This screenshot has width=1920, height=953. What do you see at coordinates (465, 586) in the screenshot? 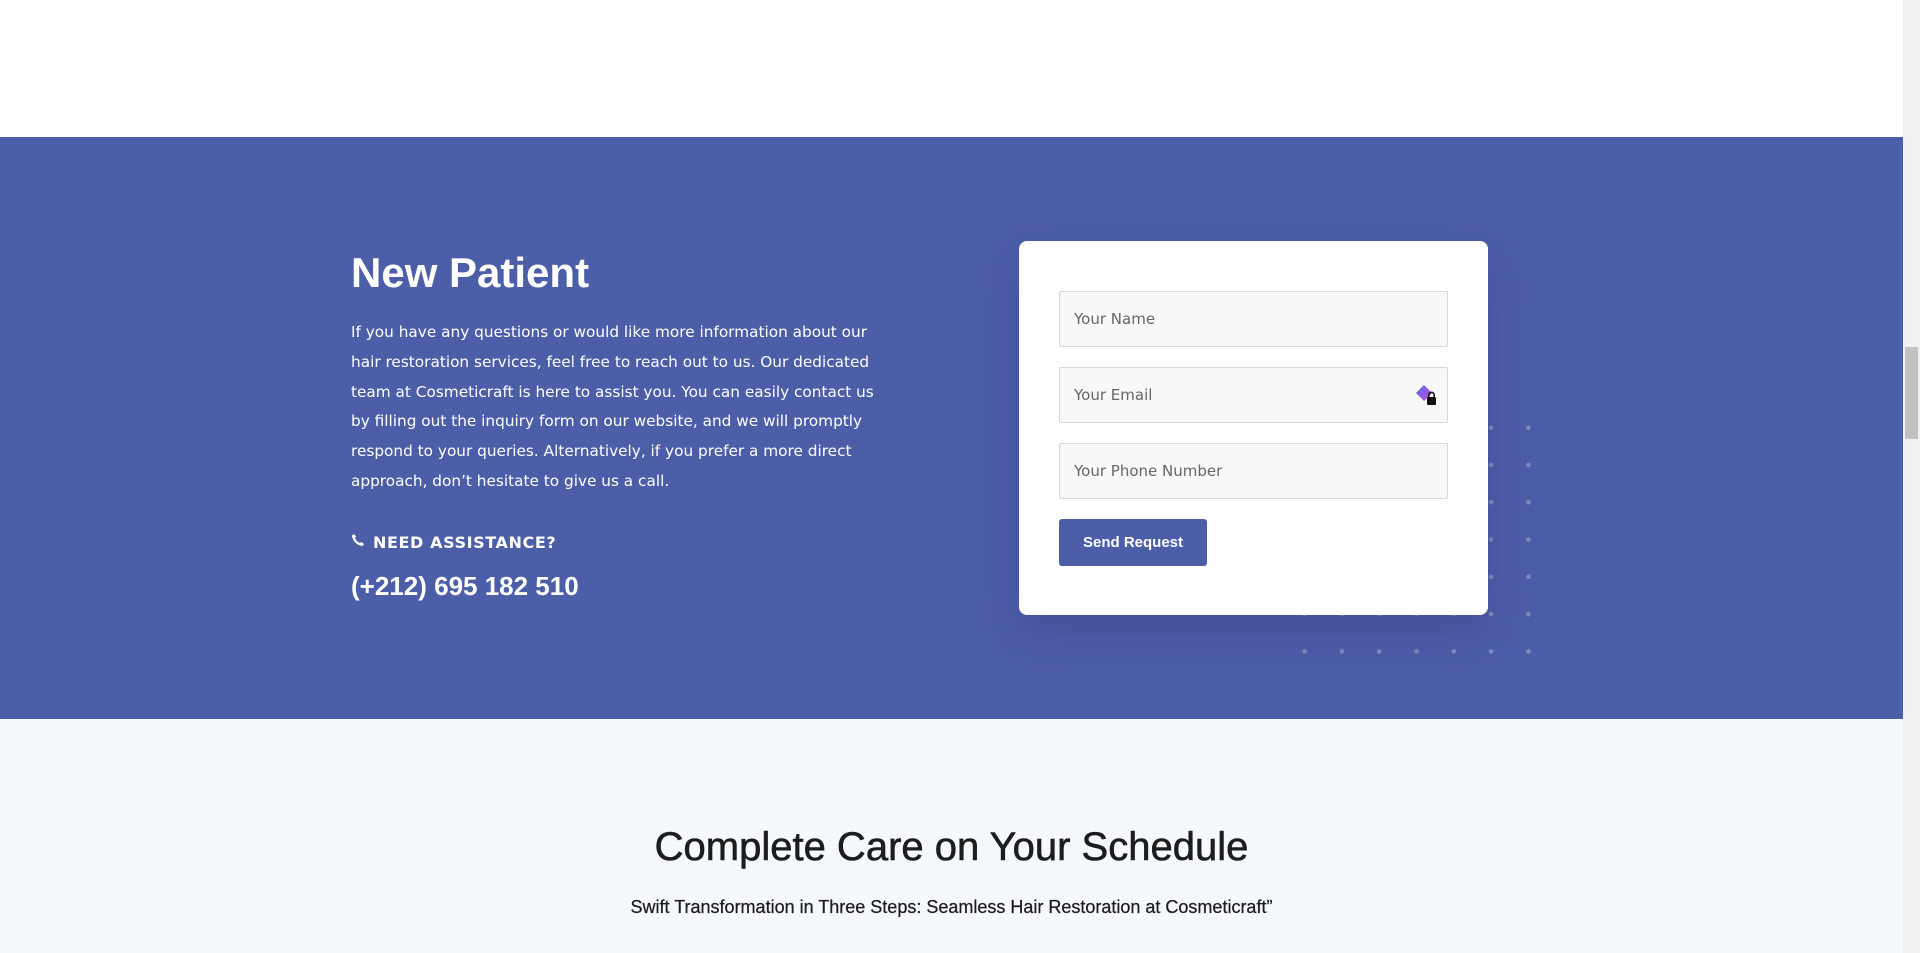
I see `phone-number-link: (+212) 695 182 510` at bounding box center [465, 586].